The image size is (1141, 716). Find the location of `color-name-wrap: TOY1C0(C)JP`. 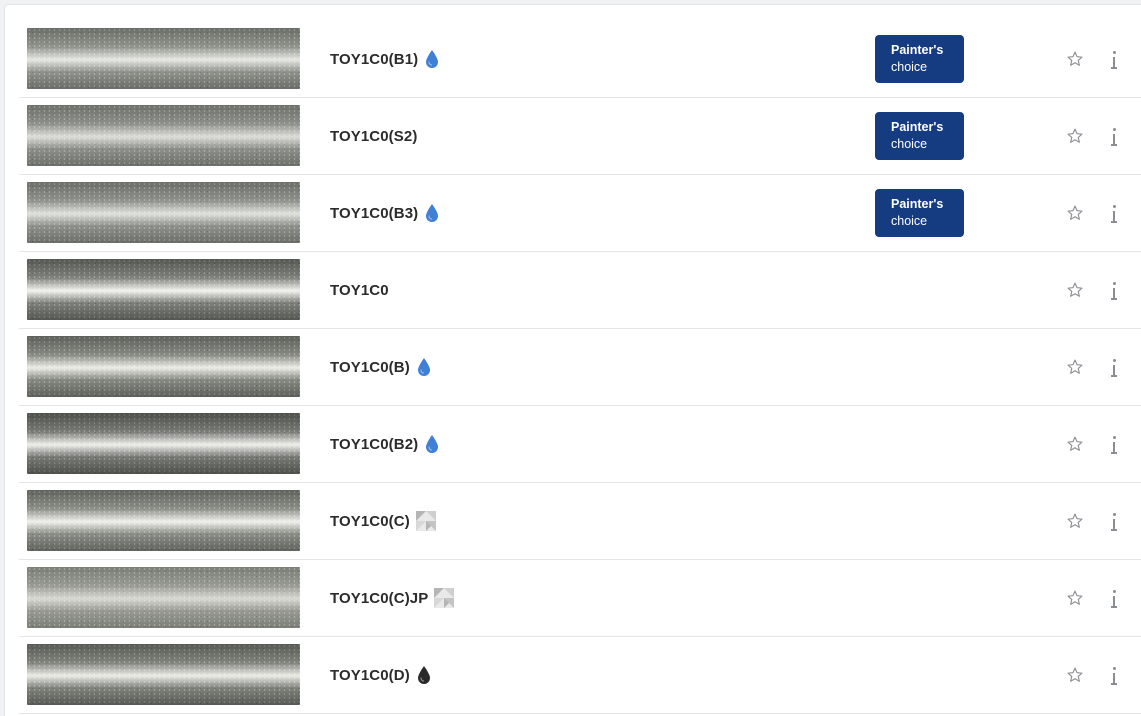

color-name-wrap: TOY1C0(C)JP is located at coordinates (392, 598).